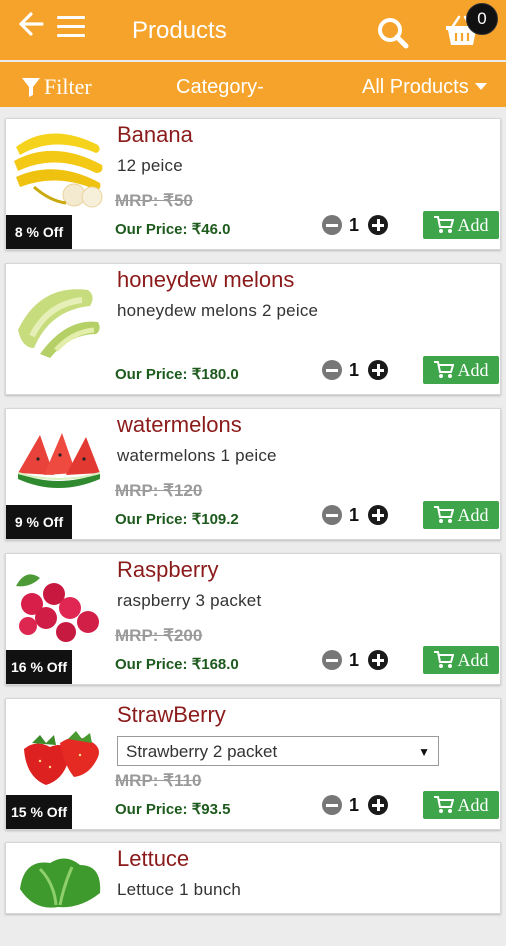  What do you see at coordinates (58, 461) in the screenshot?
I see `watermelon-image` at bounding box center [58, 461].